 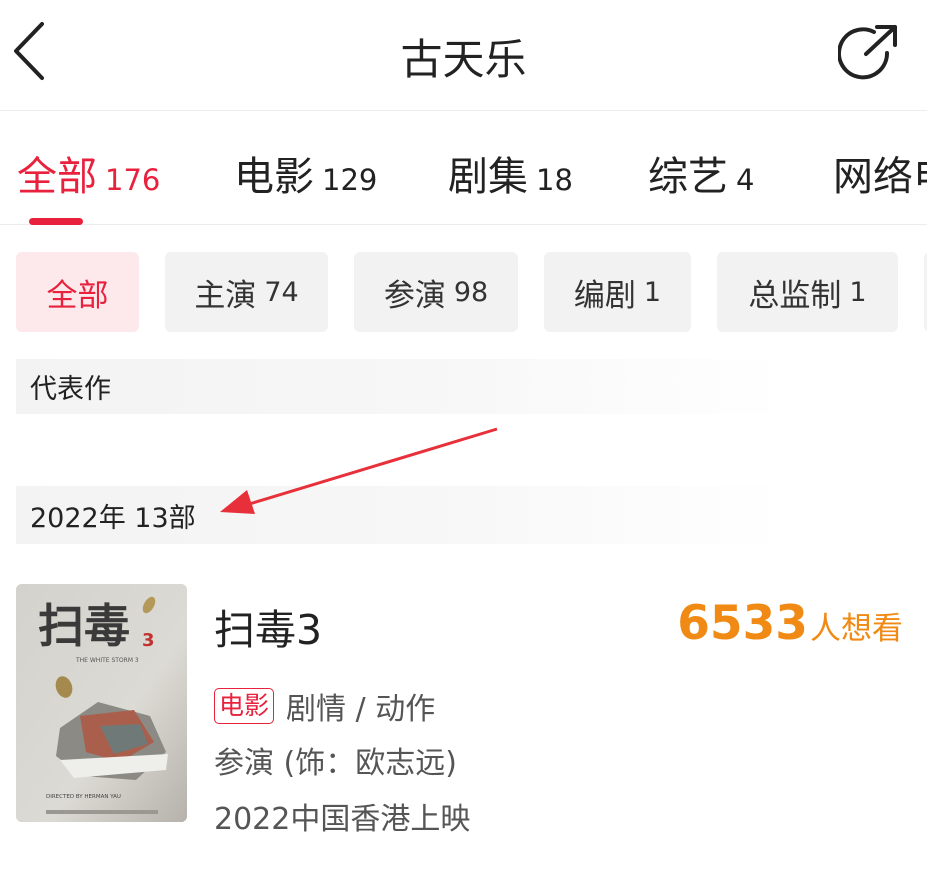 What do you see at coordinates (84, 626) in the screenshot?
I see `svg-text: 扫毒` at bounding box center [84, 626].